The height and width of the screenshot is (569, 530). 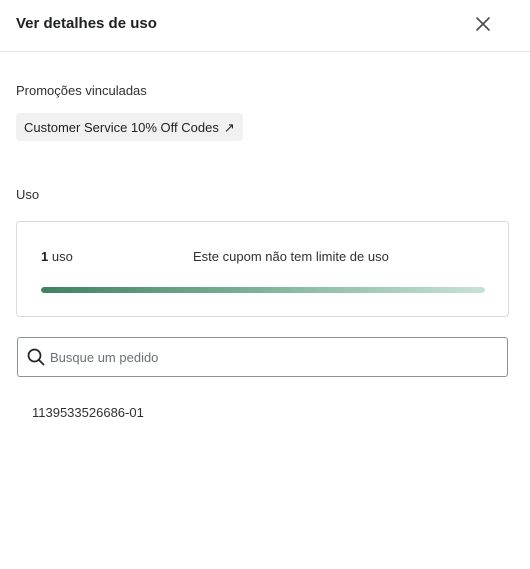 I want to click on order-search, so click(x=262, y=357).